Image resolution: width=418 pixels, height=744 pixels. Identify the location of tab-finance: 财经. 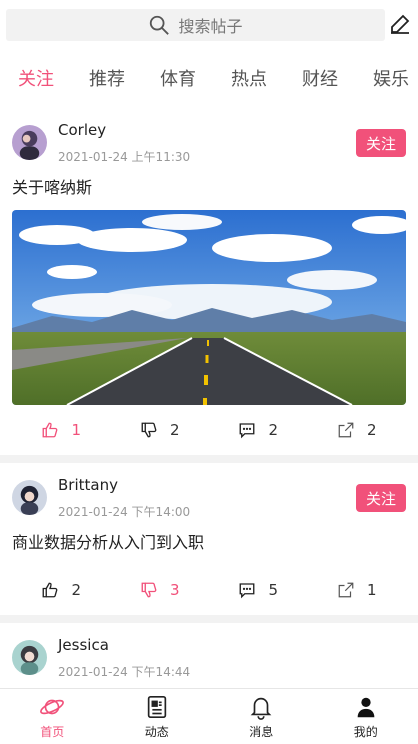
(320, 78).